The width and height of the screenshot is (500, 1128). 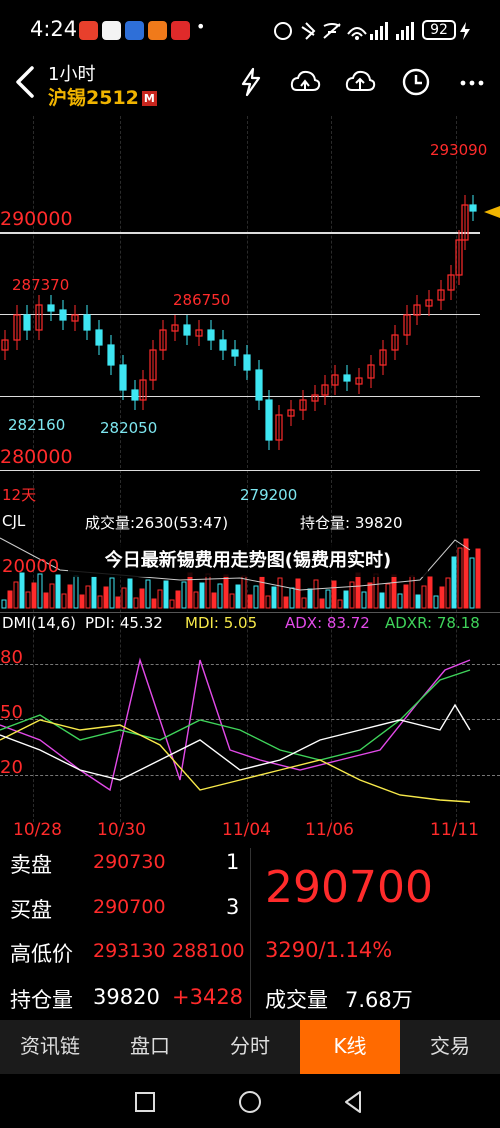 I want to click on price-label-287370: 287370, so click(x=41, y=285).